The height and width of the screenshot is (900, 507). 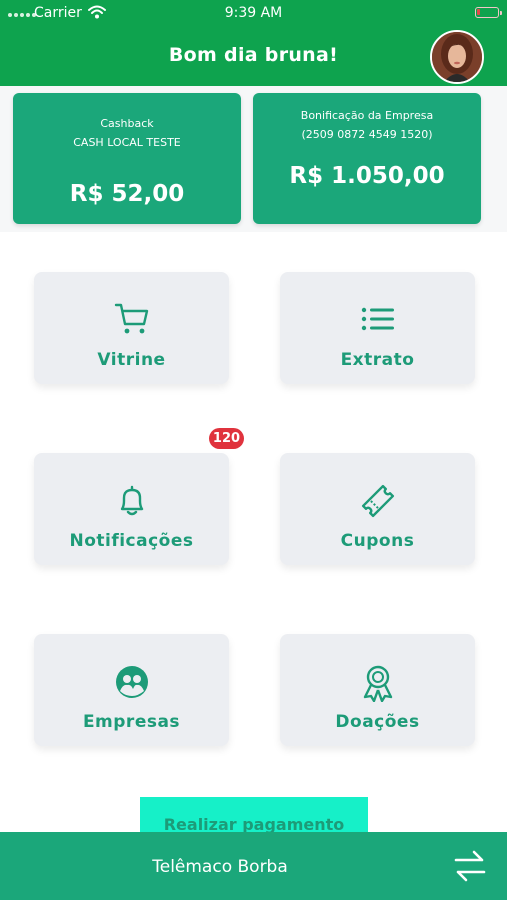 I want to click on menu-label: Vitrine, so click(x=131, y=360).